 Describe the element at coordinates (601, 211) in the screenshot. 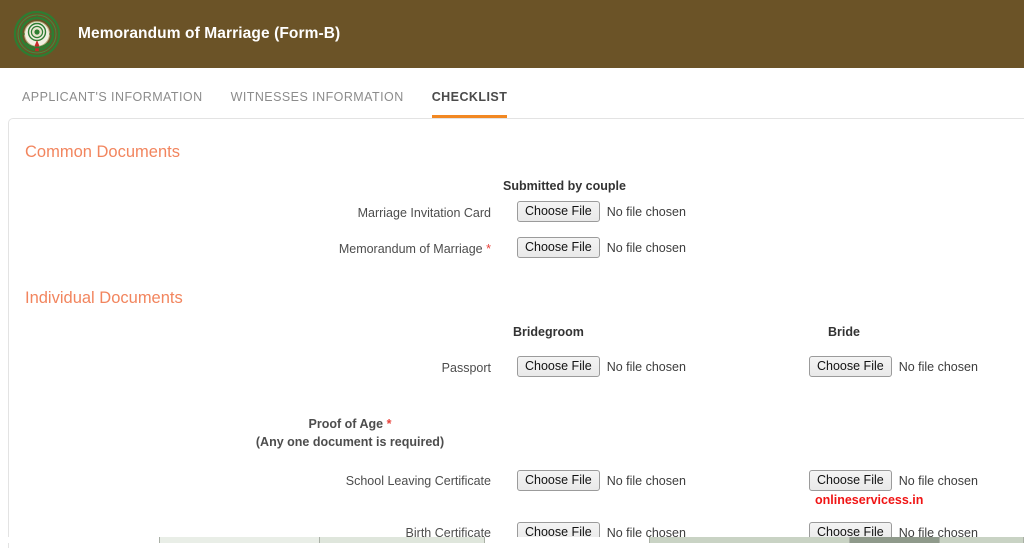

I see `file-input-marriage-invitation-card-couple: Choose File No file chosen` at that location.